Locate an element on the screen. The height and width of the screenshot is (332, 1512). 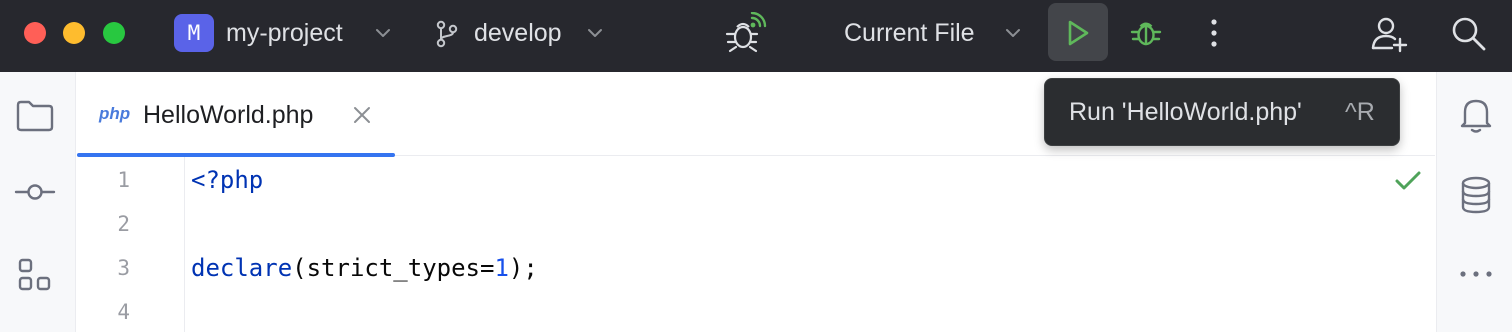
run-button is located at coordinates (1078, 32).